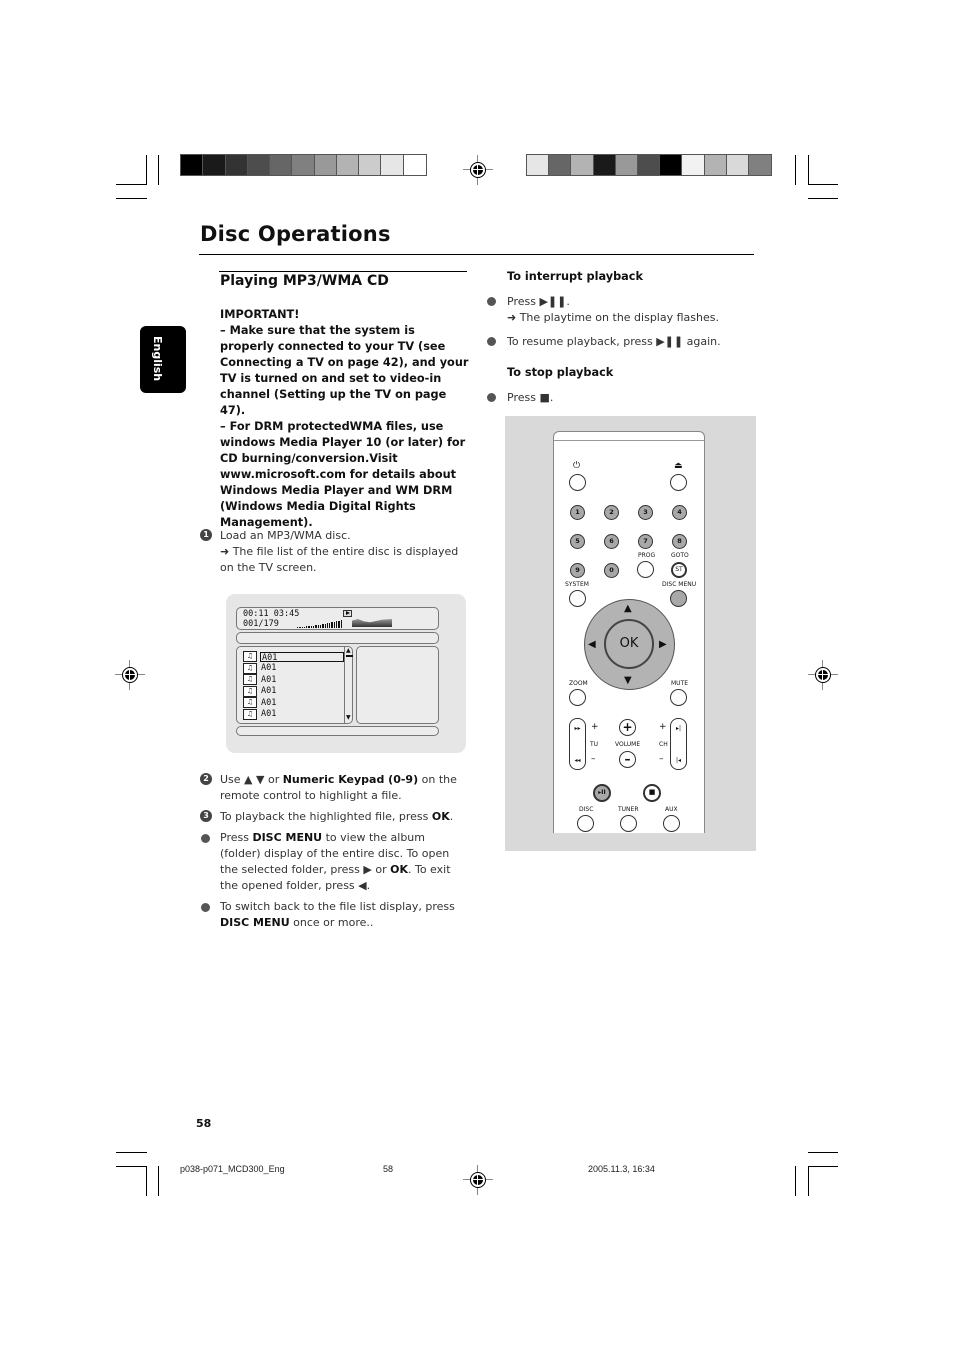 The height and width of the screenshot is (1351, 954). I want to click on file-name: A01, so click(269, 668).